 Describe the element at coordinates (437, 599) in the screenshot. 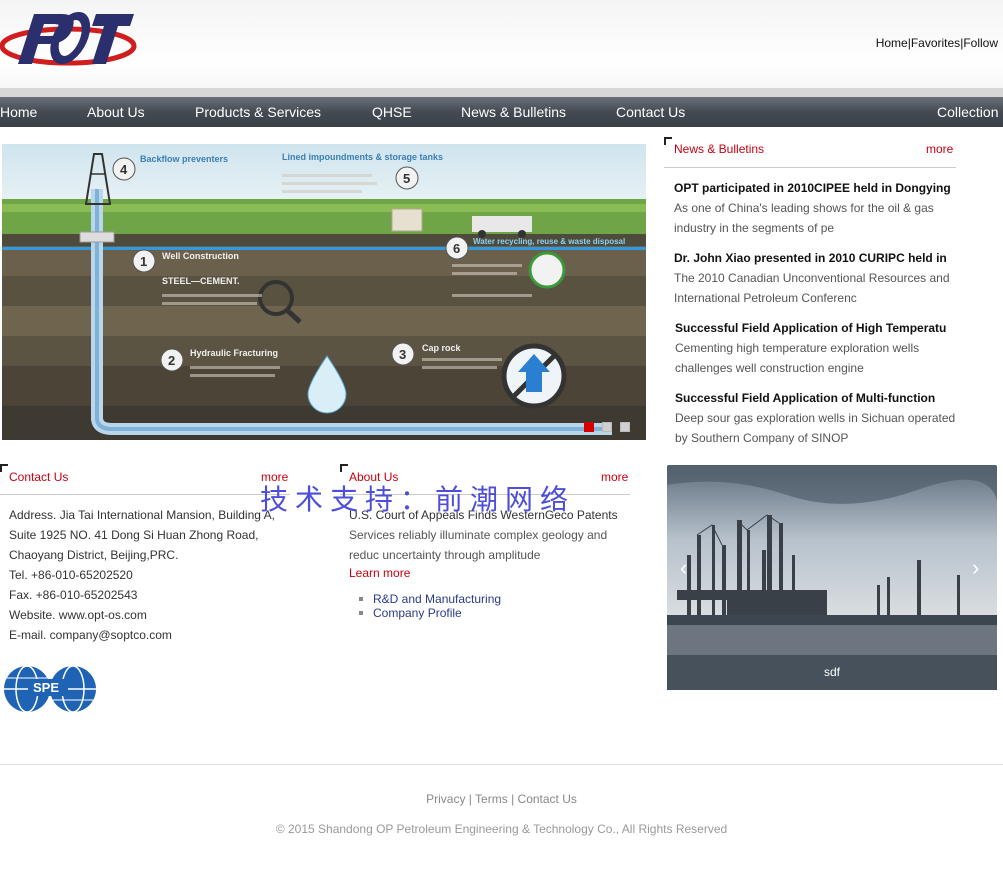

I see `link-rd-manufacturing: R&D and Manufacturing` at that location.